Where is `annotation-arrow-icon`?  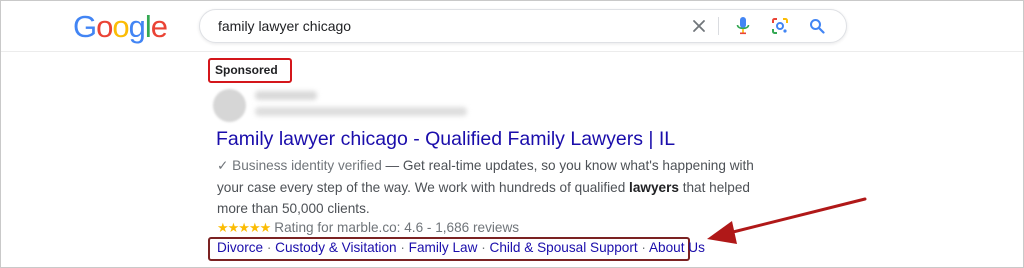
annotation-arrow-icon is located at coordinates (787, 220).